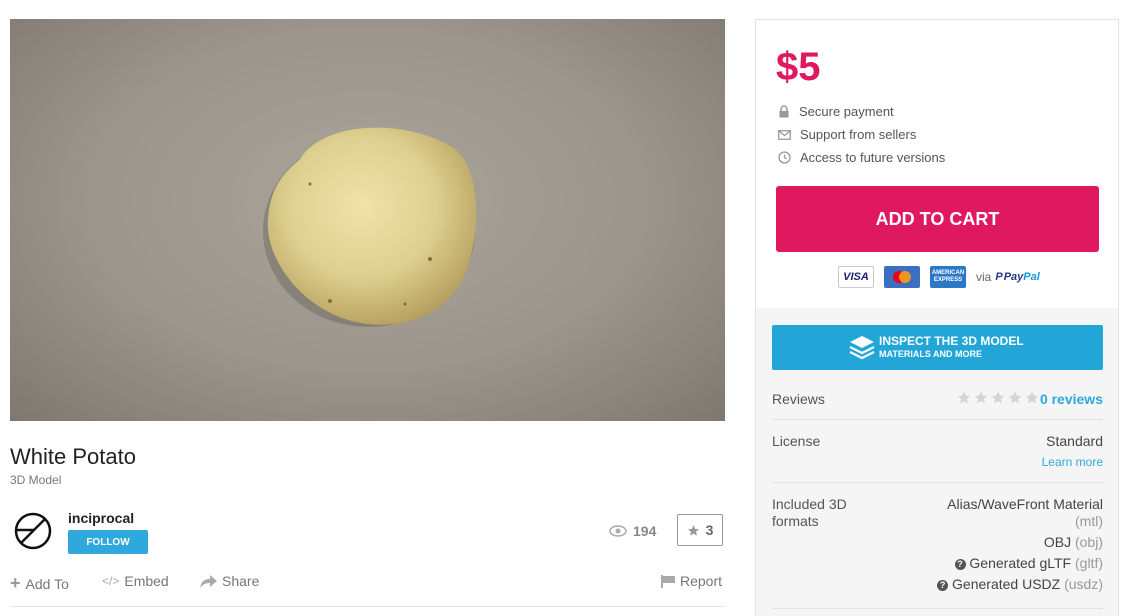 The image size is (1130, 616). Describe the element at coordinates (709, 530) in the screenshot. I see `likes-value: 3` at that location.